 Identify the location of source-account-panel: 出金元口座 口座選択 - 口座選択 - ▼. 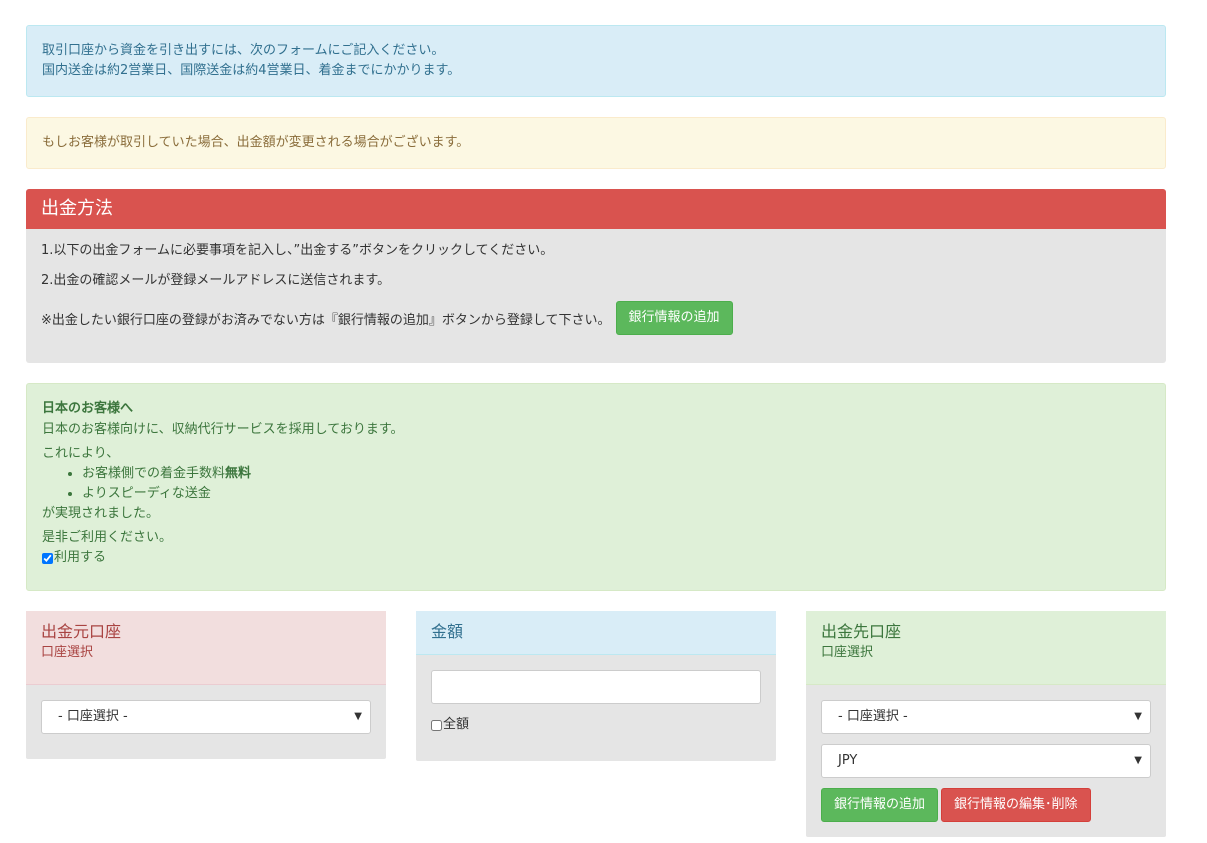
(206, 685).